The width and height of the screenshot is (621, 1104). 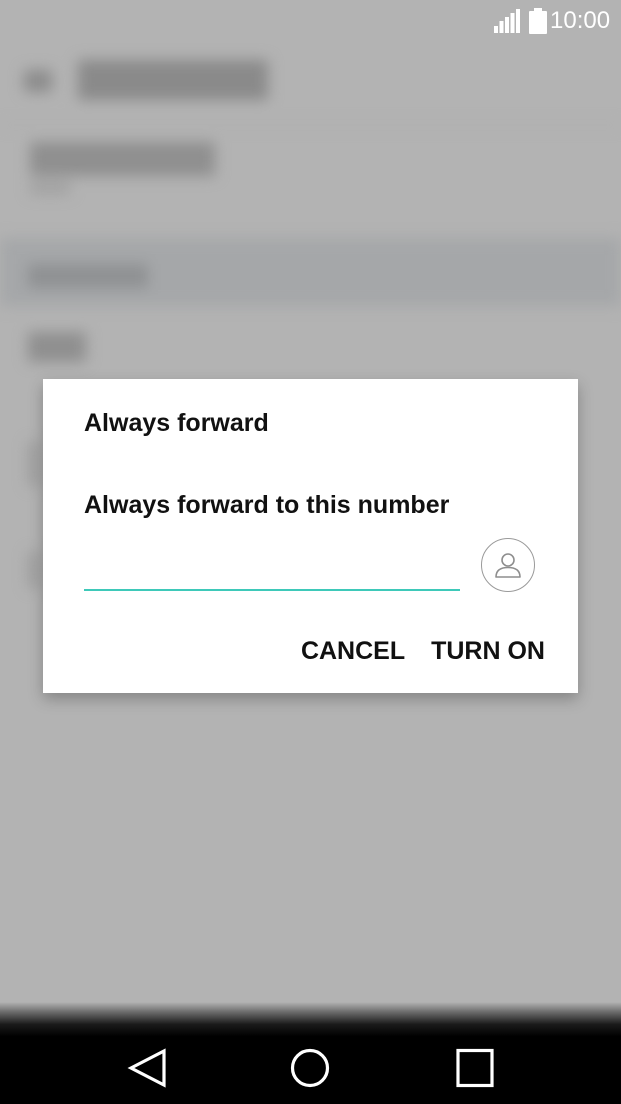 I want to click on turn-on-button: TURN ON, so click(x=488, y=651).